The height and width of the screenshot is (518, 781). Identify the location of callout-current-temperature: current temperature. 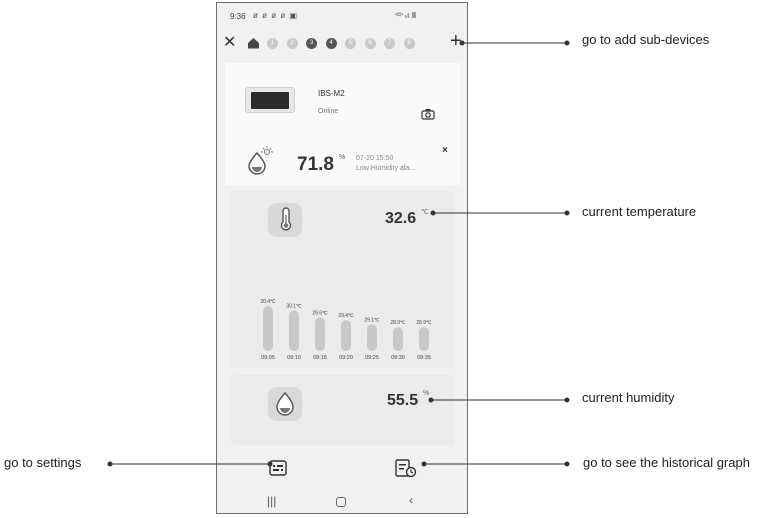
(639, 211).